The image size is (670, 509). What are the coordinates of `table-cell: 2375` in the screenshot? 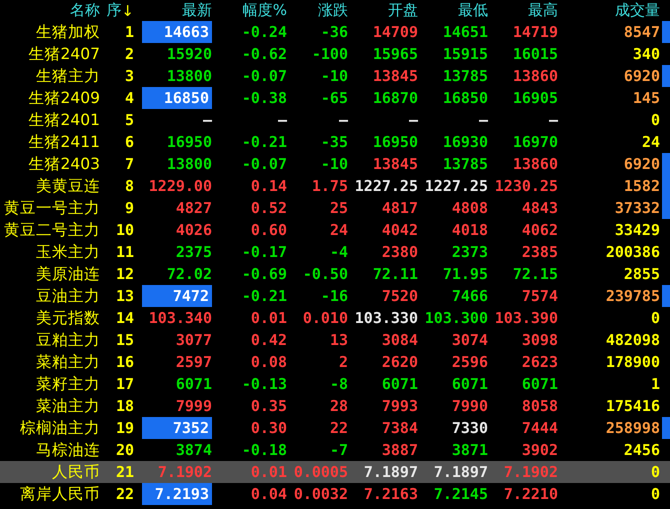 It's located at (194, 252).